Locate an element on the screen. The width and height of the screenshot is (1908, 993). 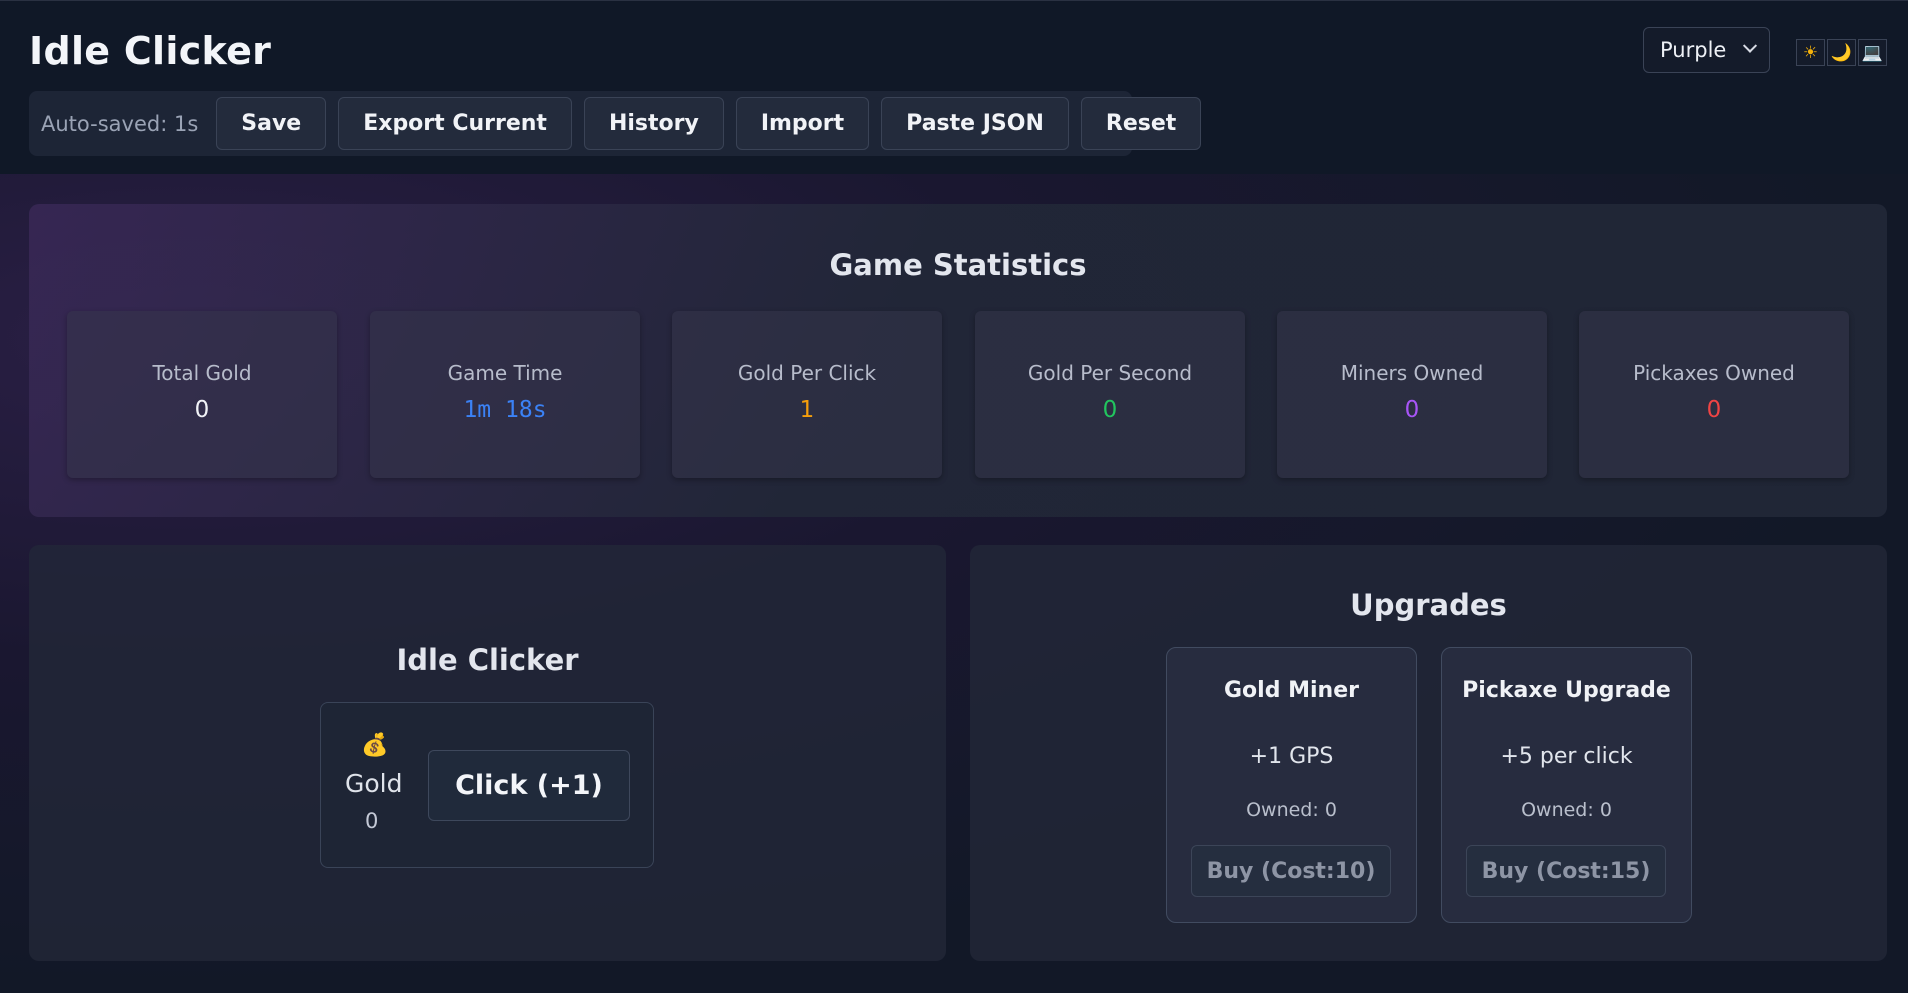
history-button: History is located at coordinates (653, 123).